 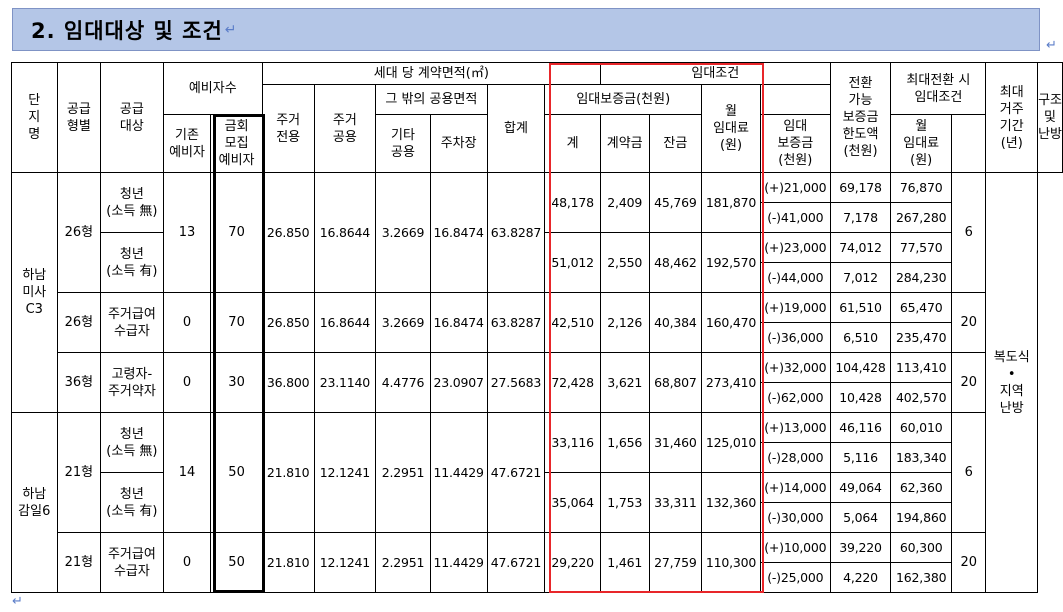 What do you see at coordinates (731, 128) in the screenshot?
I see `header-monthly-rent: 월 임대료 (원)` at bounding box center [731, 128].